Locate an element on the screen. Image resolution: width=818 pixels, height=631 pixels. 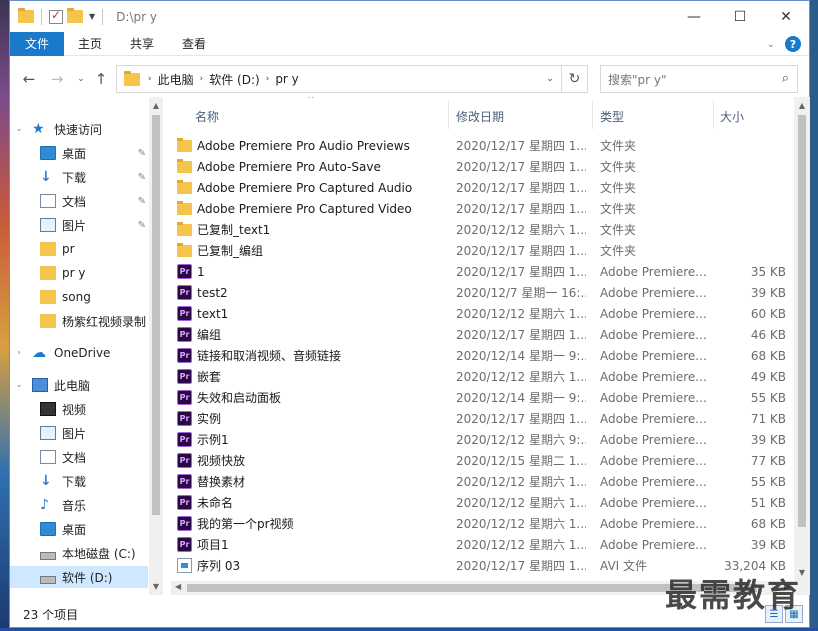
sidebar-item: 视频 is located at coordinates (79, 409).